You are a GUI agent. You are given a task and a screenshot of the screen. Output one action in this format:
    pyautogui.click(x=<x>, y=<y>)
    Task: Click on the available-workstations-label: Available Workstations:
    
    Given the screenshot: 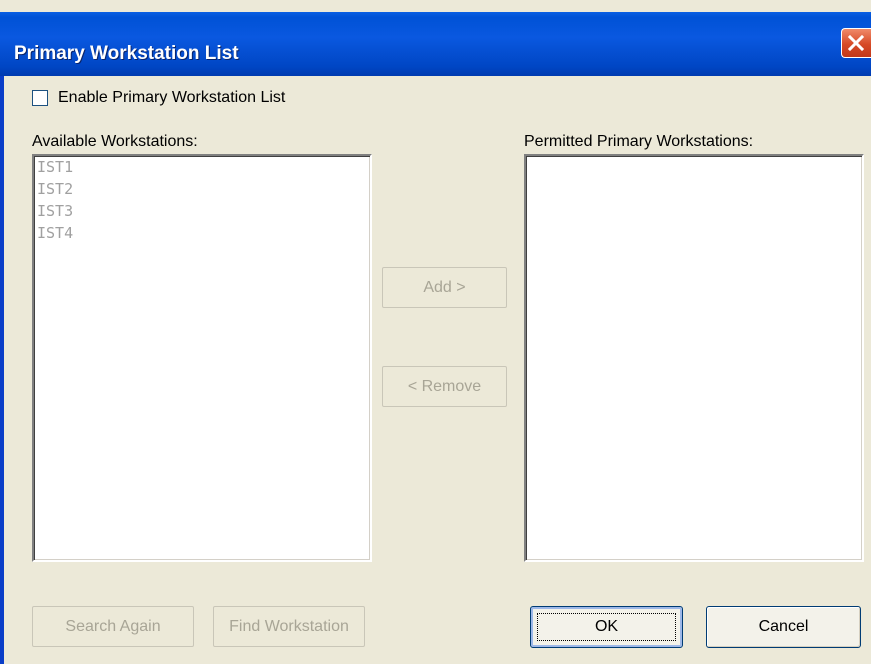 What is the action you would take?
    pyautogui.click(x=115, y=141)
    